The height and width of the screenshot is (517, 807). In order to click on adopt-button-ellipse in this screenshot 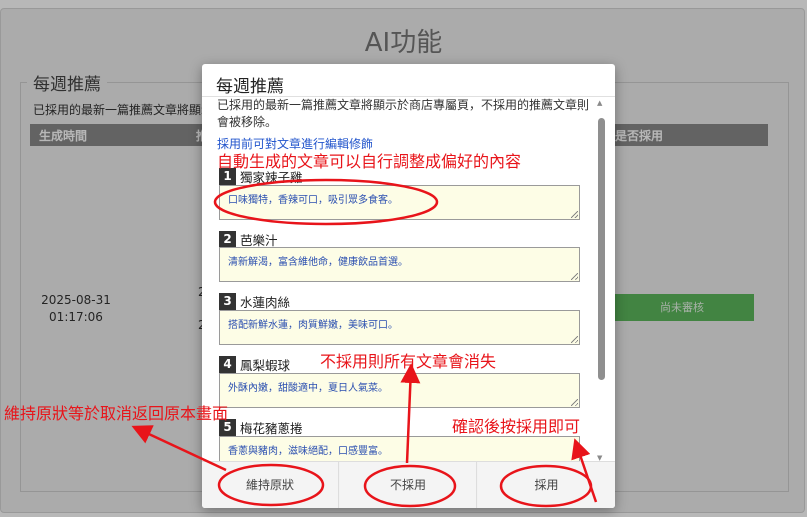, I will do `click(546, 486)`.